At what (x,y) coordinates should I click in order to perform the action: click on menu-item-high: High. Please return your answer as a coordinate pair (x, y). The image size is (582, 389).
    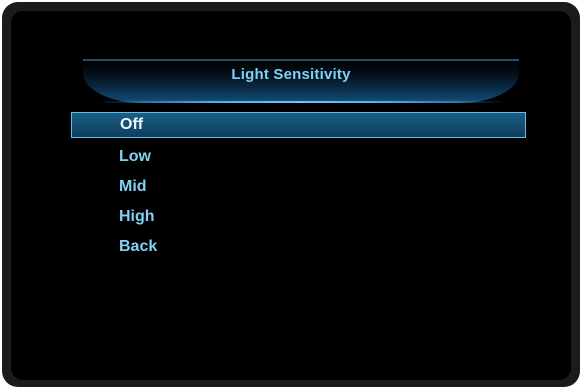
    Looking at the image, I should click on (298, 217).